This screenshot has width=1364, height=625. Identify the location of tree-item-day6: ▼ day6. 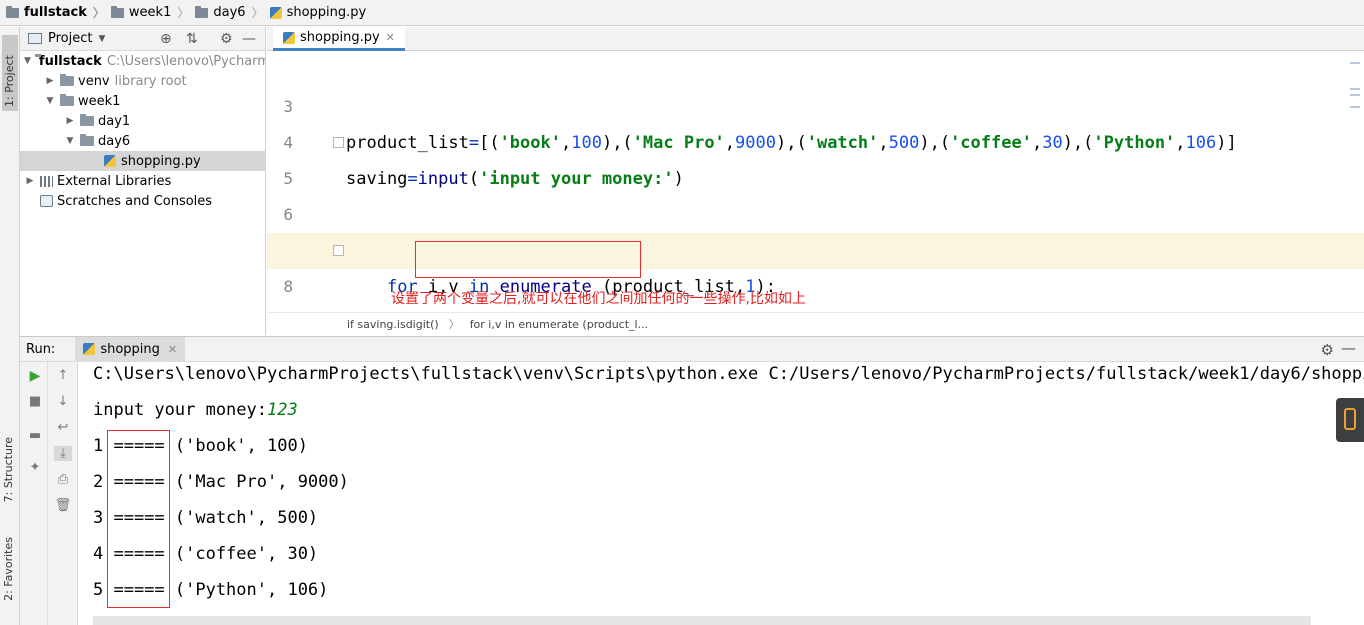
(142, 141).